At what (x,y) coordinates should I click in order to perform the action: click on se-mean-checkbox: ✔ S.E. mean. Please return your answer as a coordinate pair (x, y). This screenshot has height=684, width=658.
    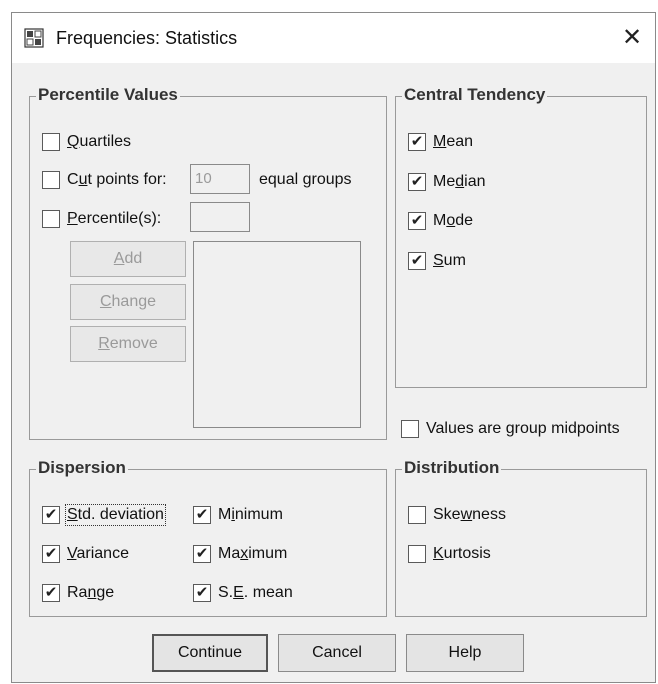
    Looking at the image, I should click on (243, 593).